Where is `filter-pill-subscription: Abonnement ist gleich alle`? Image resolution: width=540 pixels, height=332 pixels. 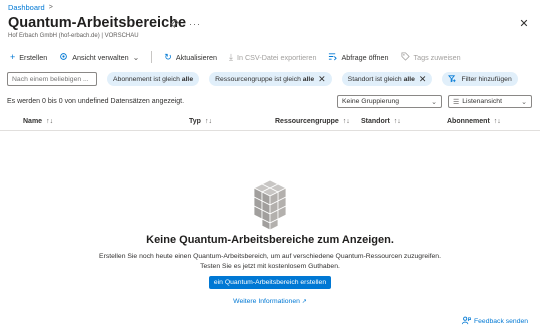
filter-pill-subscription: Abonnement ist gleich alle is located at coordinates (153, 79).